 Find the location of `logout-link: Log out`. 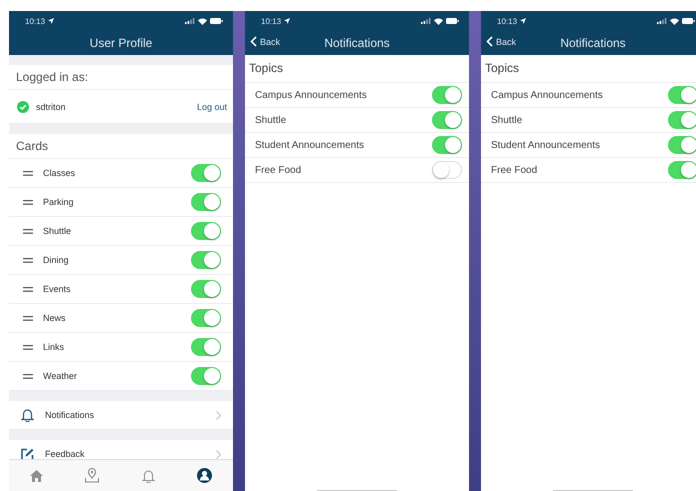

logout-link: Log out is located at coordinates (211, 107).